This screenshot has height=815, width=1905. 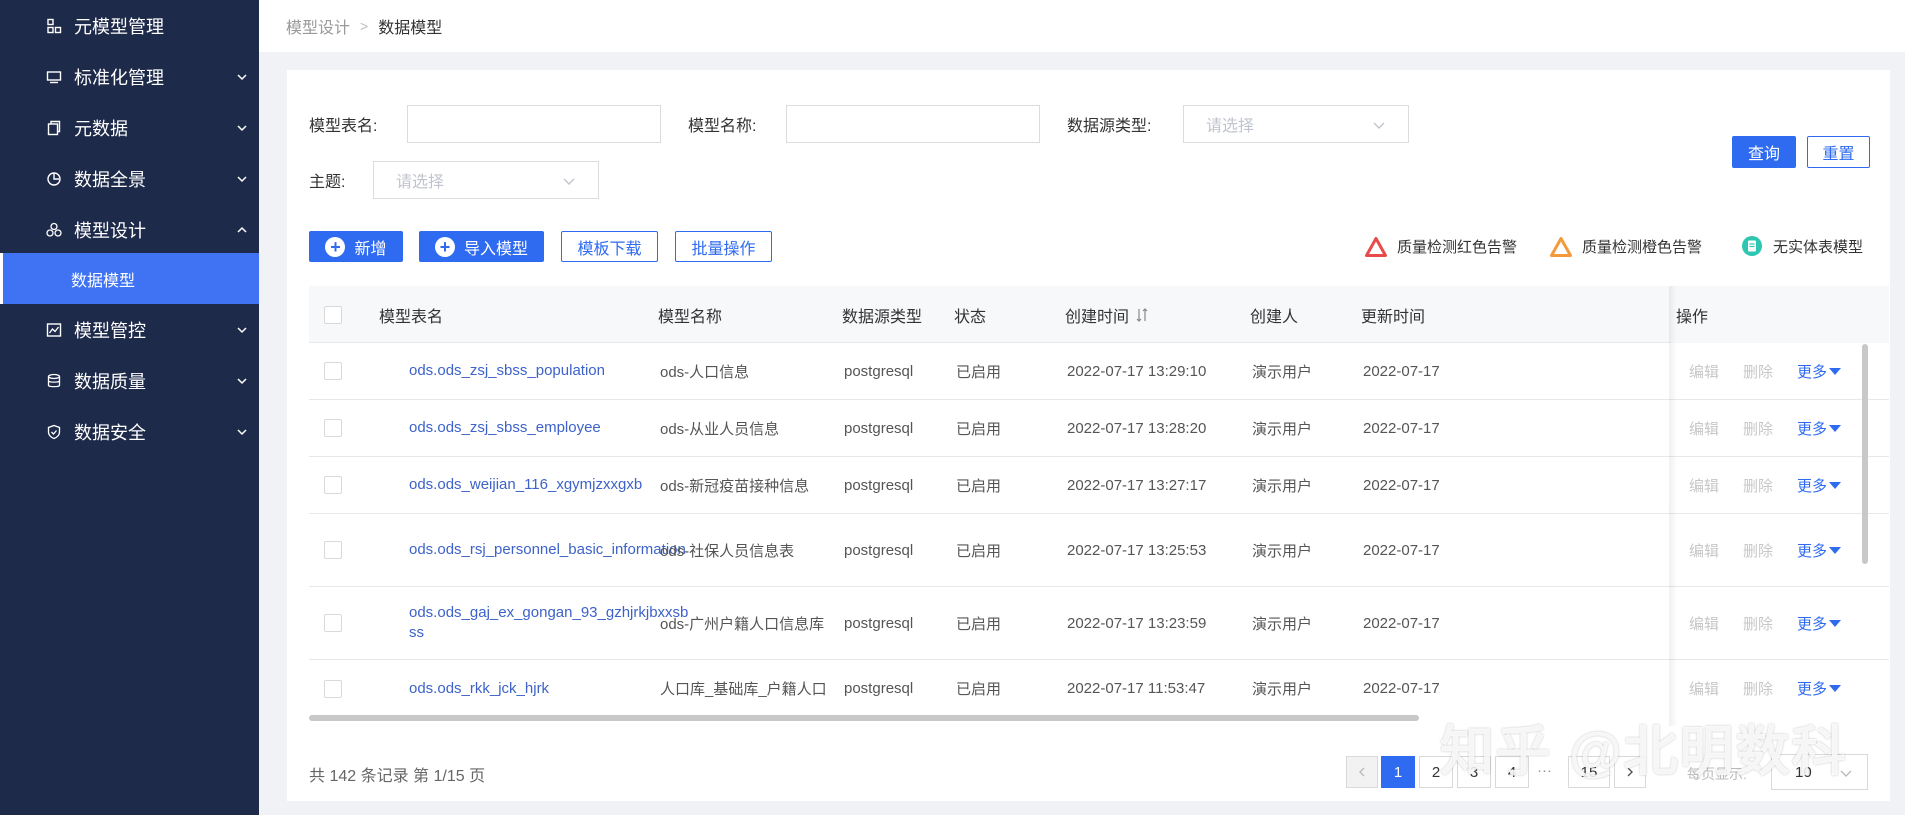 What do you see at coordinates (54, 330) in the screenshot?
I see `dashboard-icon` at bounding box center [54, 330].